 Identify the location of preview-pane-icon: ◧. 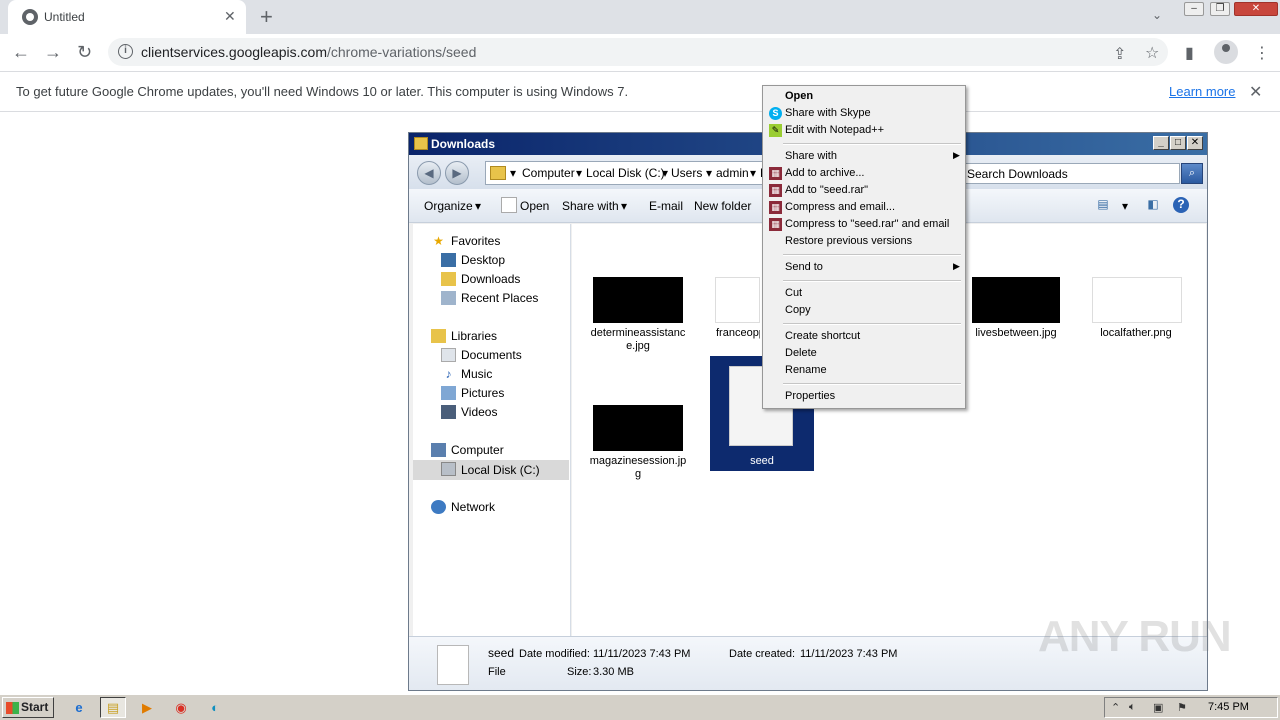
(1153, 205).